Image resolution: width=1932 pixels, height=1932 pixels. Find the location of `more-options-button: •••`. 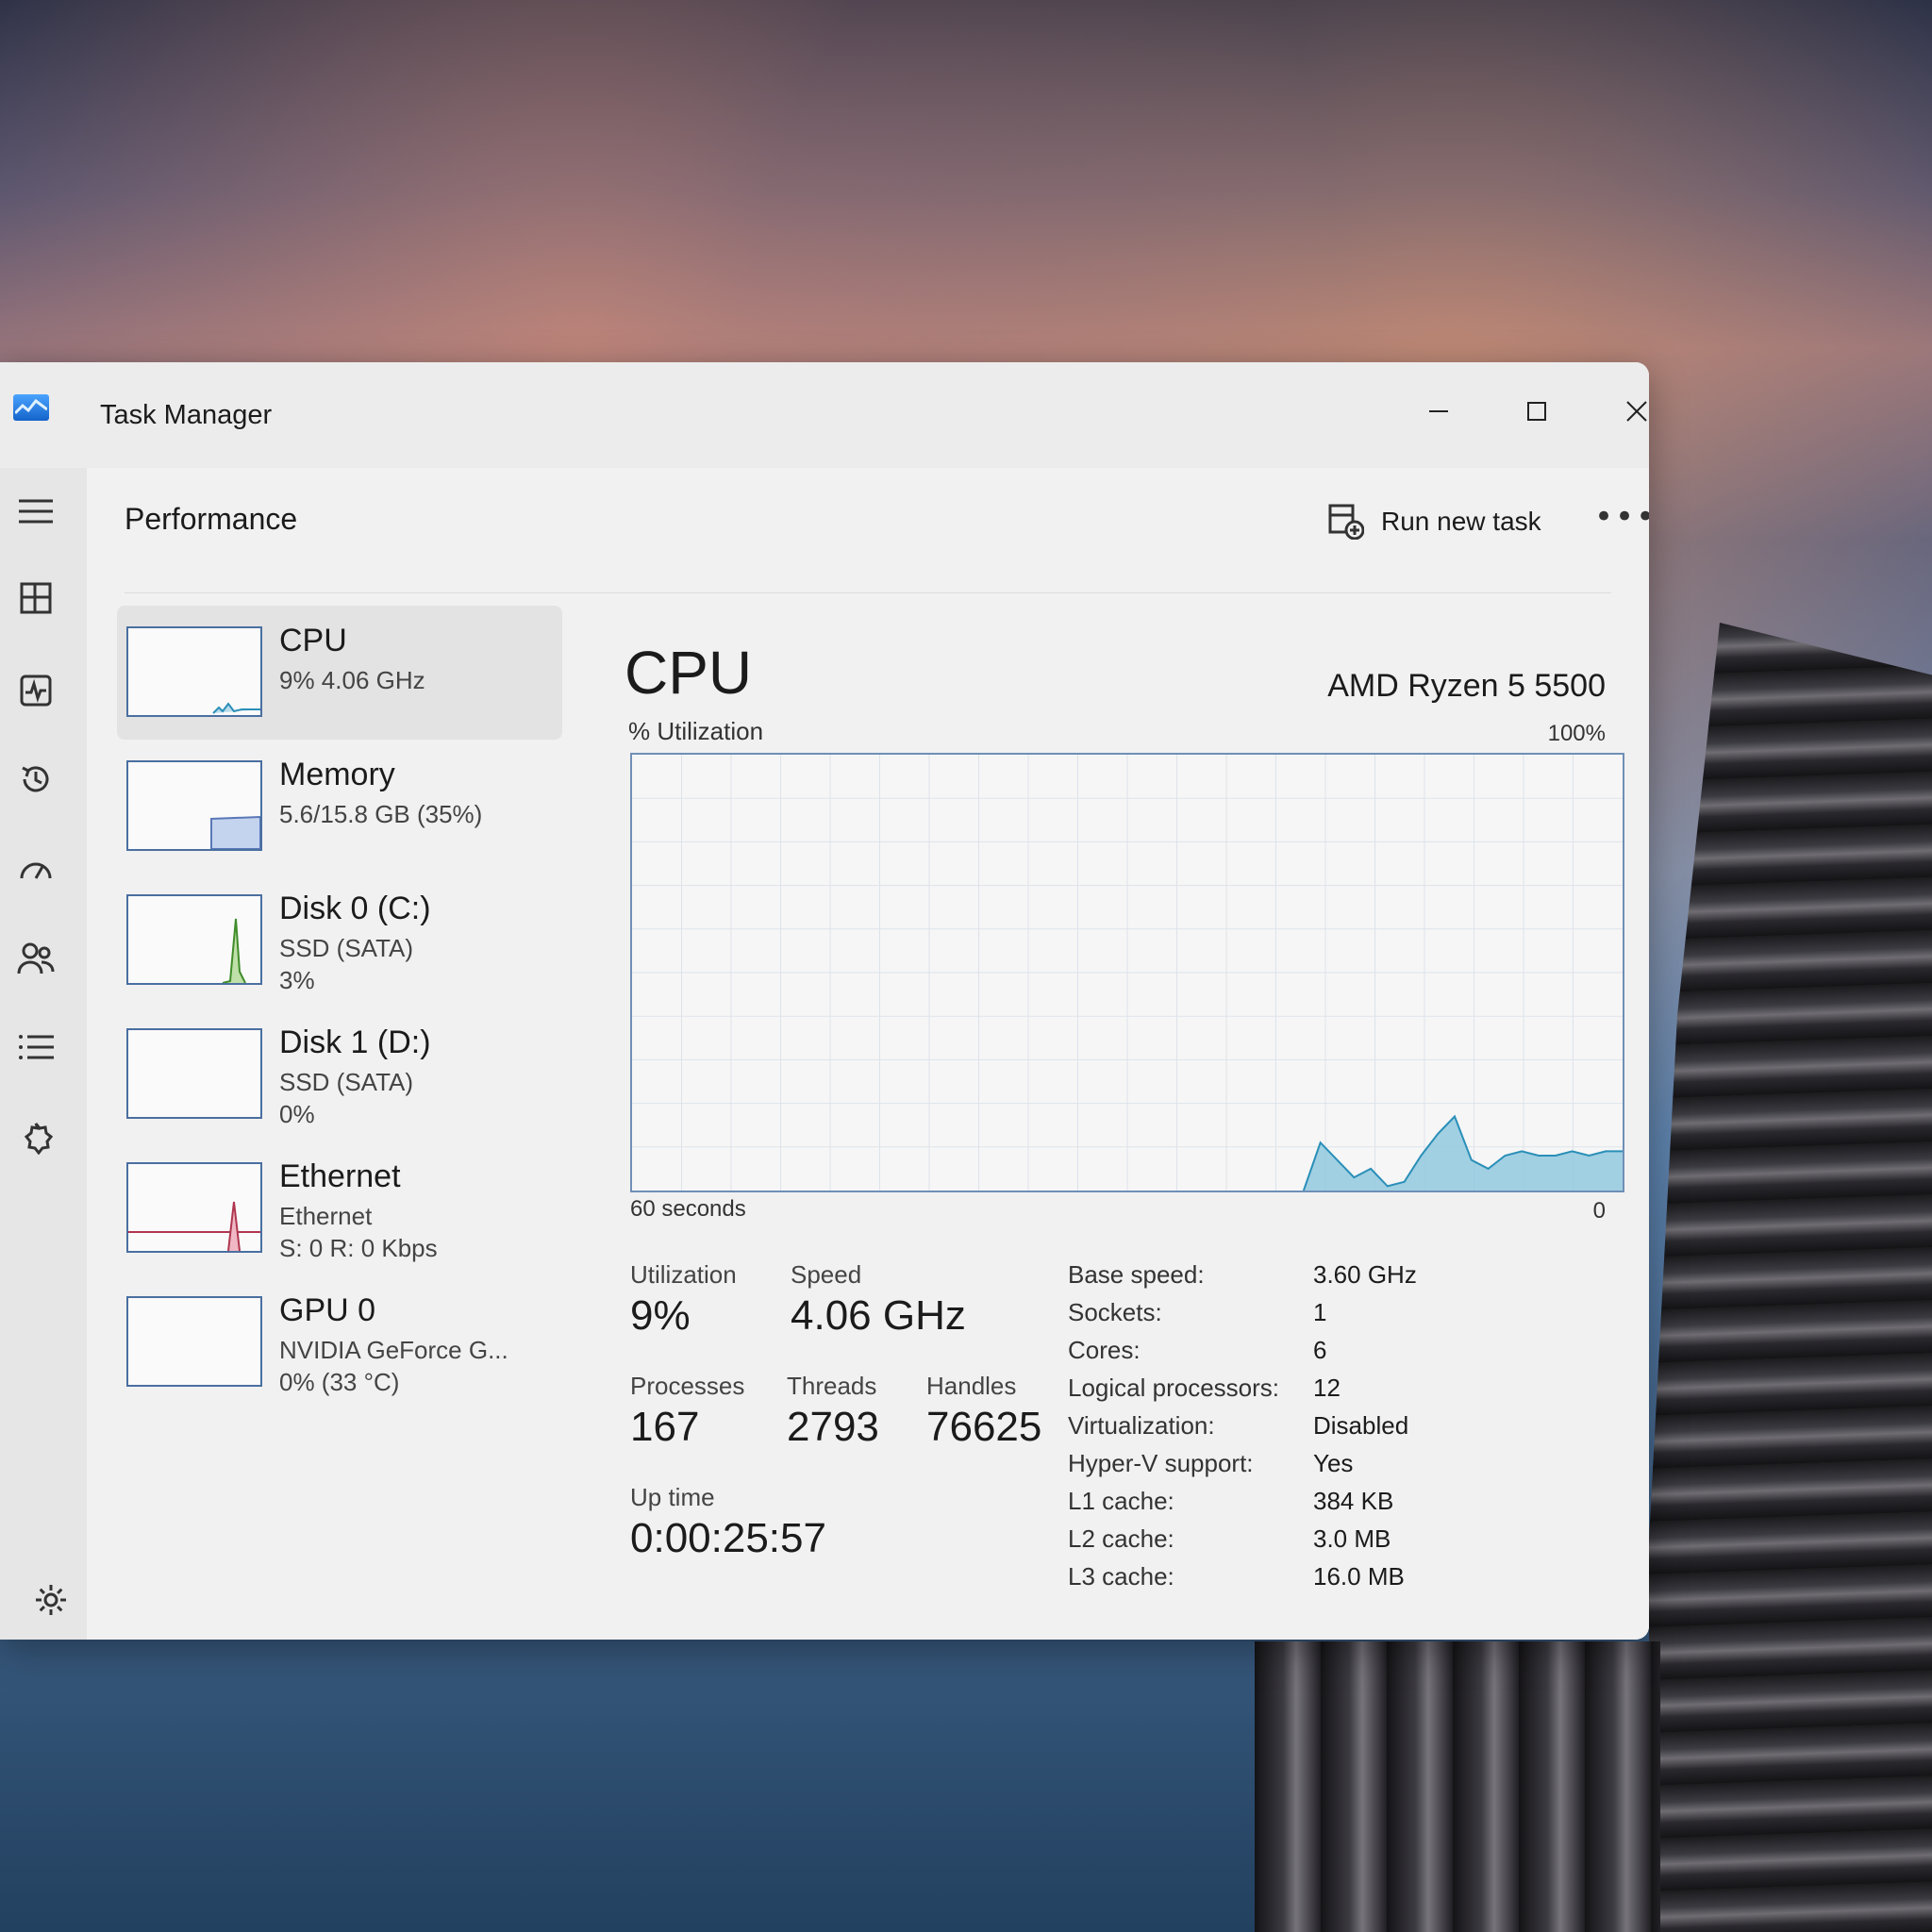

more-options-button: ••• is located at coordinates (1621, 517).